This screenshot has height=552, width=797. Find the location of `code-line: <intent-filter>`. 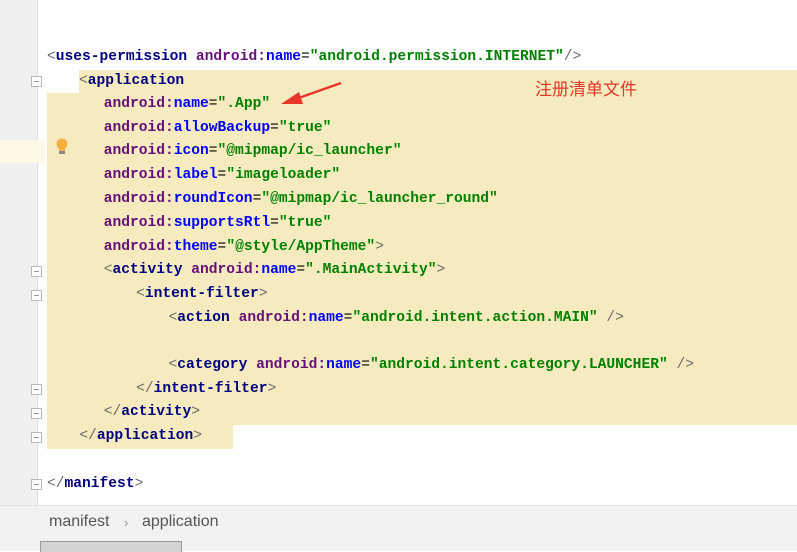

code-line: <intent-filter> is located at coordinates (422, 295).